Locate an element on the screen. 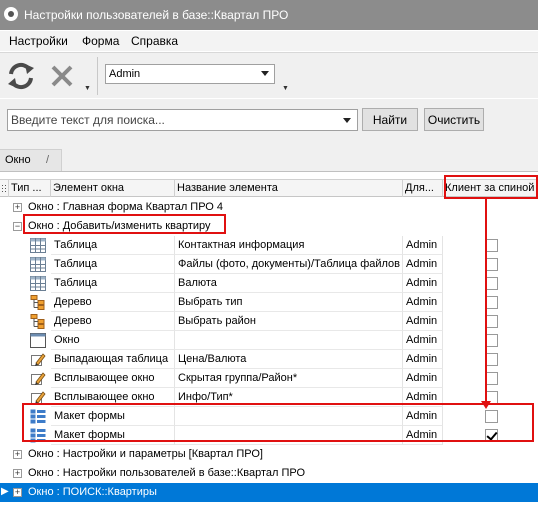 This screenshot has height=523, width=538. column-header-client: Клиент за спиной is located at coordinates (490, 188).